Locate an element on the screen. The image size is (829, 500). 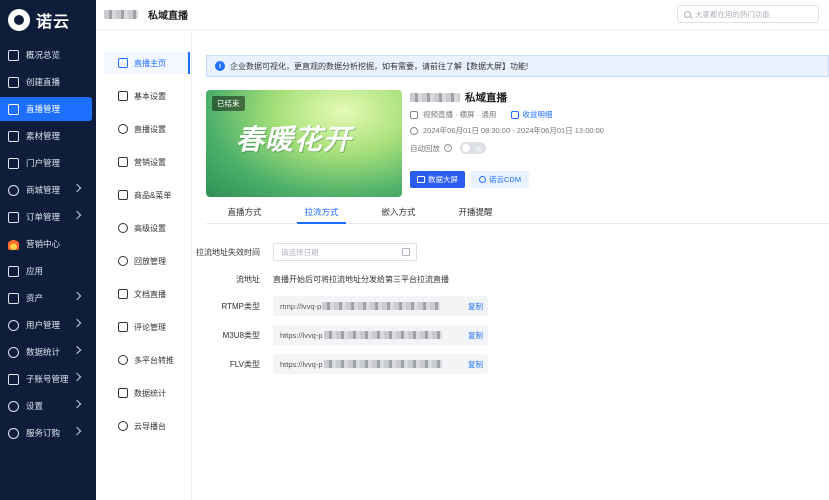
status-badge: 已结束 is located at coordinates (228, 103).